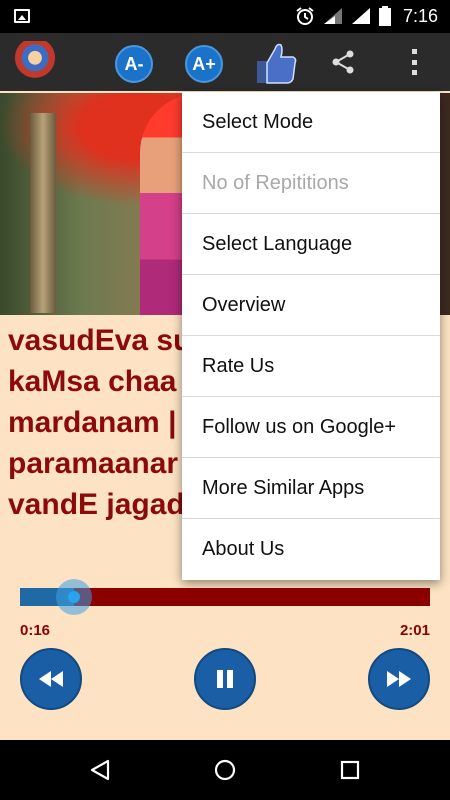  I want to click on rewind-icon, so click(51, 679).